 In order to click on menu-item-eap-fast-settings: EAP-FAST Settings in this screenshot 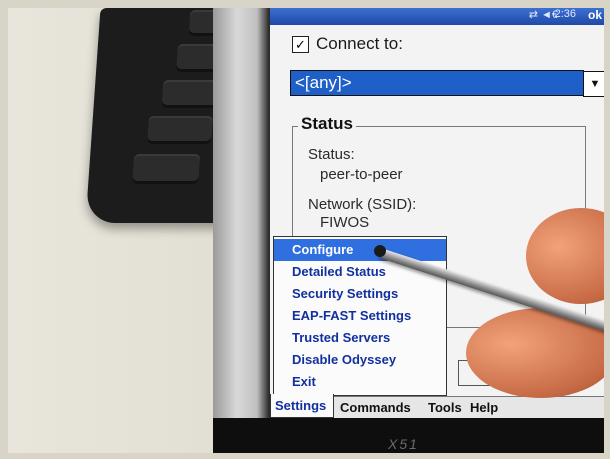, I will do `click(360, 316)`.